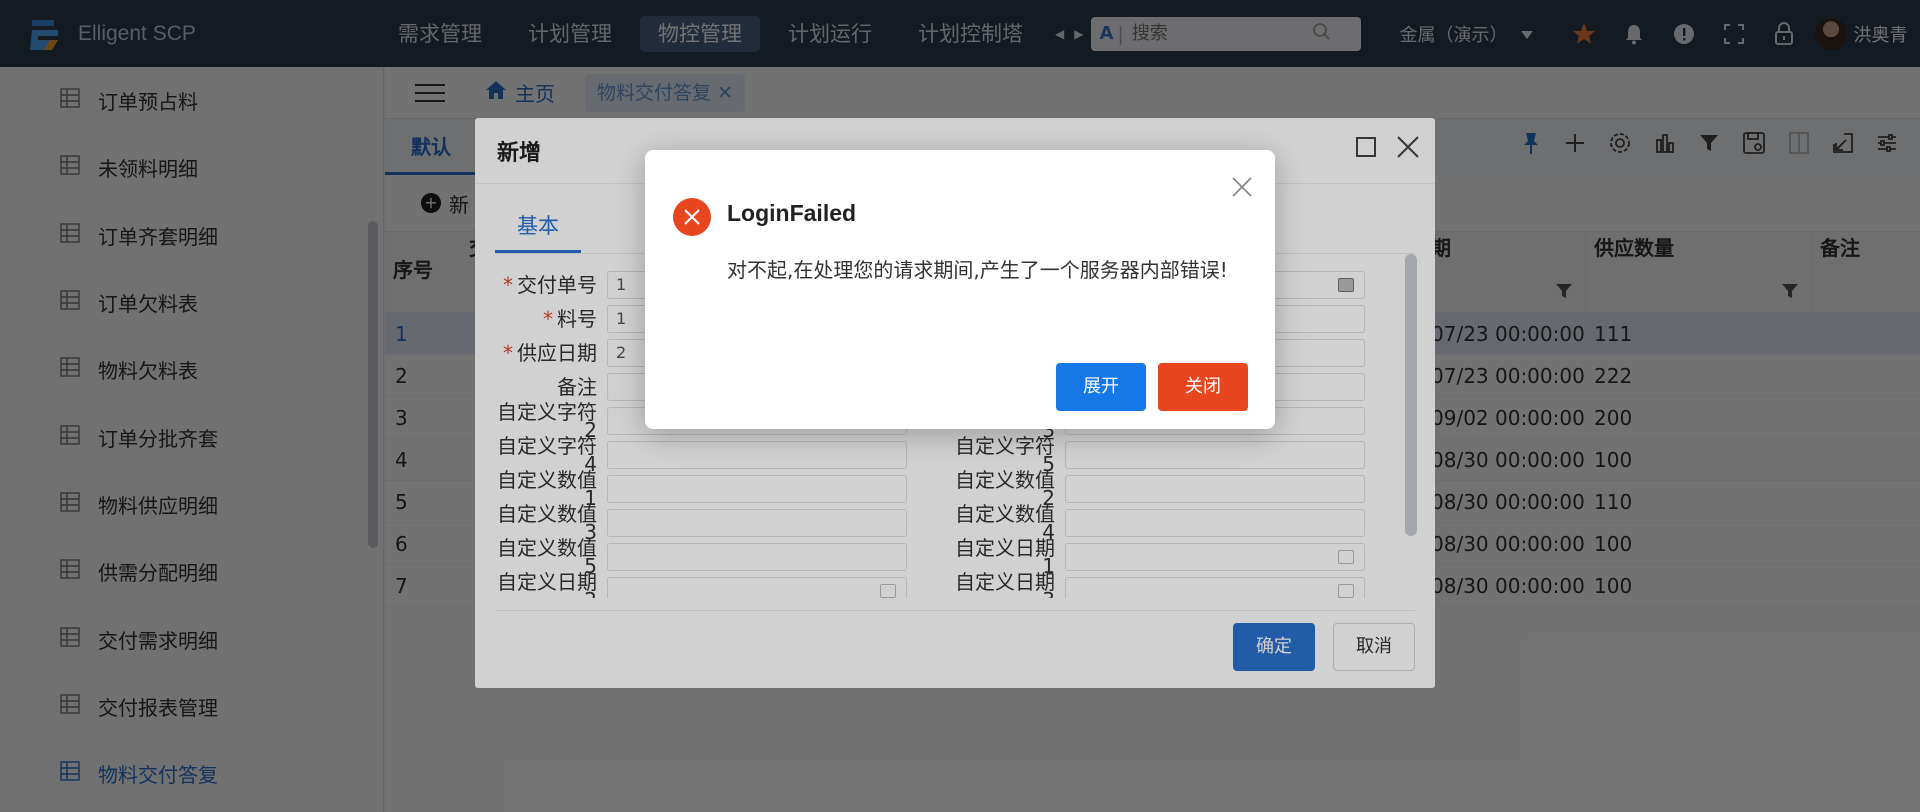 The width and height of the screenshot is (1920, 812). I want to click on error-title: LoginFailed, so click(792, 213).